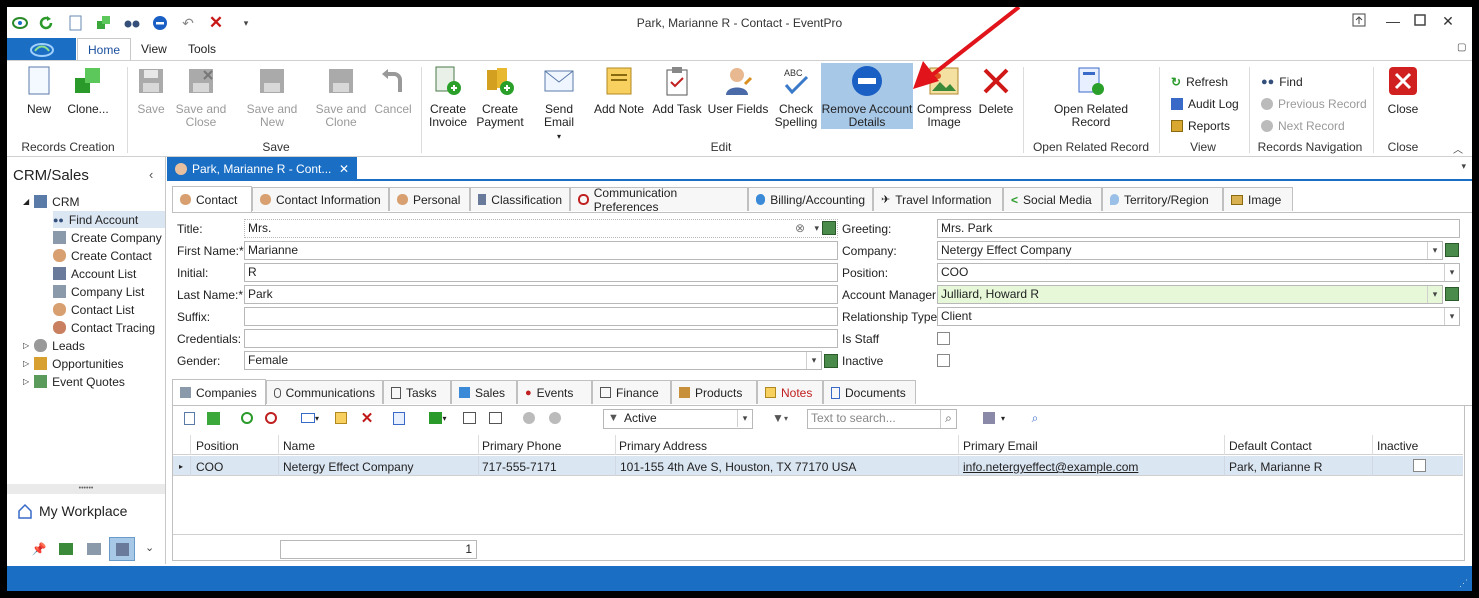 The height and width of the screenshot is (598, 1479). What do you see at coordinates (1270, 446) in the screenshot?
I see `column-header-default-contact: Default Contact` at bounding box center [1270, 446].